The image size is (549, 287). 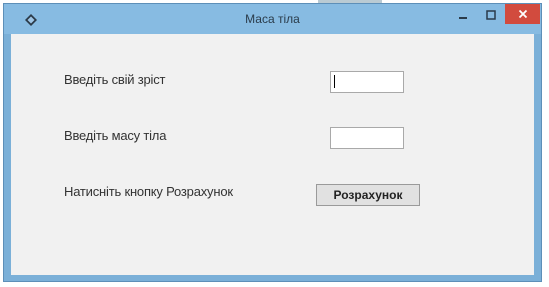 I want to click on maximize-button, so click(x=491, y=15).